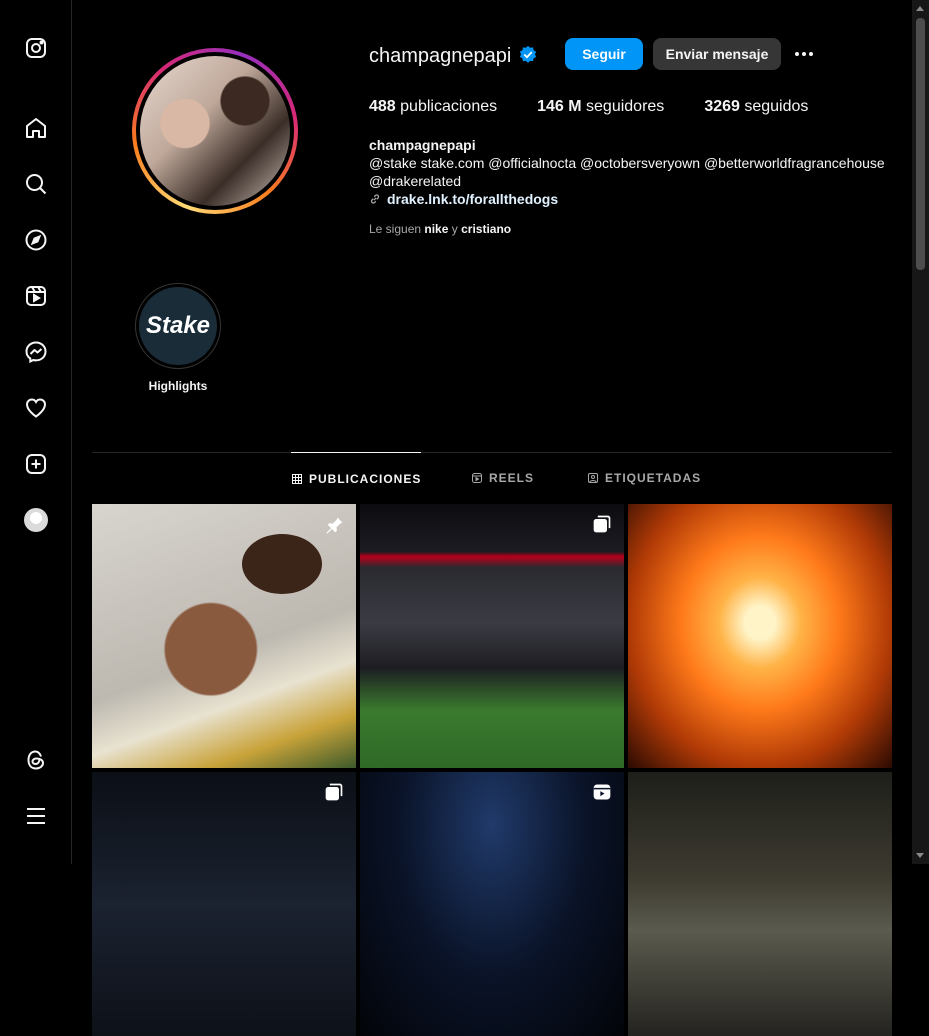  What do you see at coordinates (433, 106) in the screenshot?
I see `posts-stat: 488 publicaciones` at bounding box center [433, 106].